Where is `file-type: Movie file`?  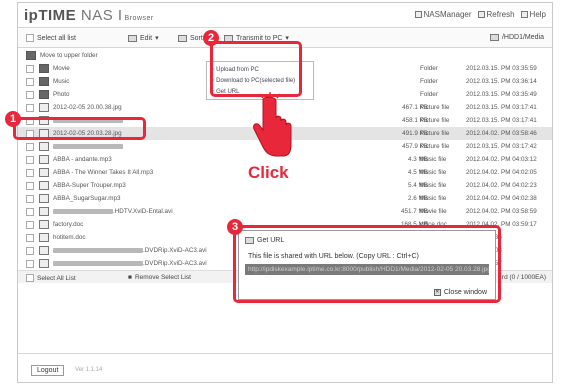 file-type: Movie file is located at coordinates (433, 211).